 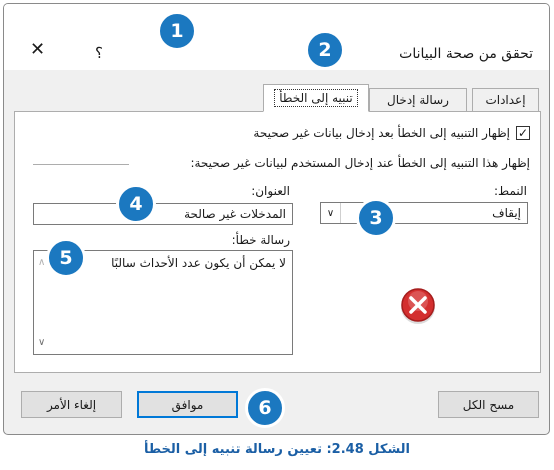 What do you see at coordinates (177, 31) in the screenshot?
I see `callout-1: 1` at bounding box center [177, 31].